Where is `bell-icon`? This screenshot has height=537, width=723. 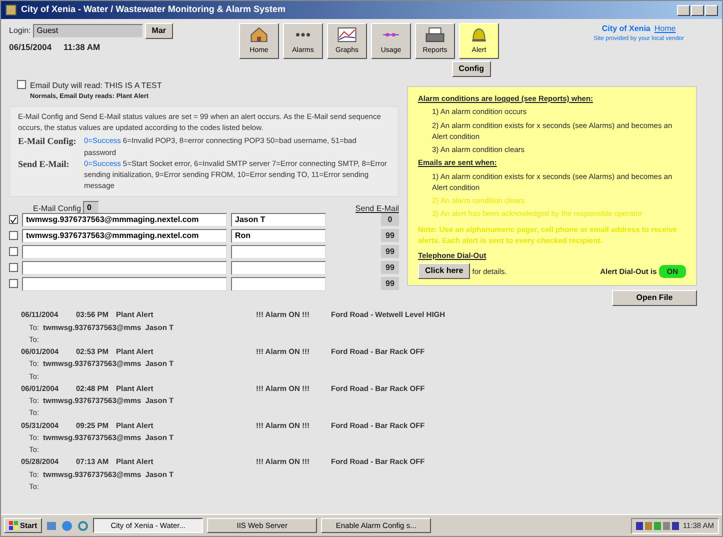 bell-icon is located at coordinates (479, 35).